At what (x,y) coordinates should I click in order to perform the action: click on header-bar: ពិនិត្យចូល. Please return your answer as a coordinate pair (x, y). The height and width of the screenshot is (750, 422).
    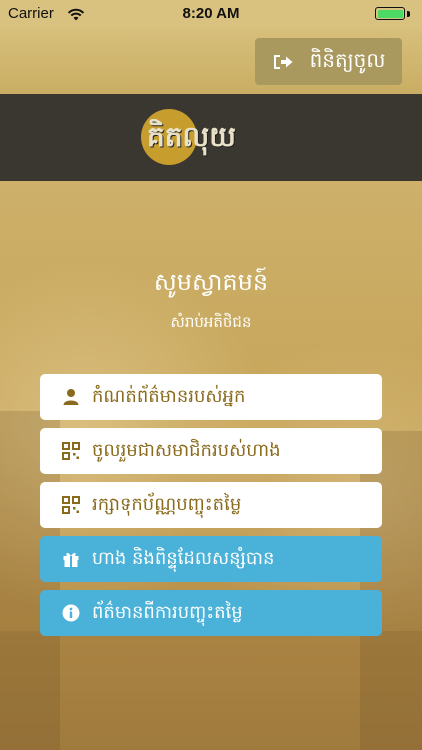
    Looking at the image, I should click on (211, 61).